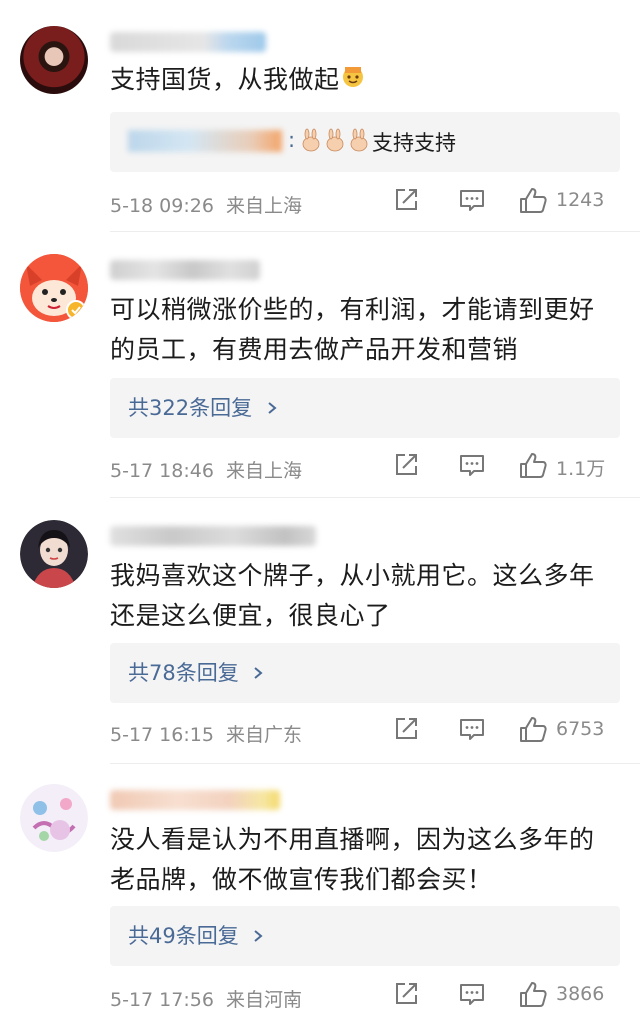 Image resolution: width=640 pixels, height=1016 pixels. Describe the element at coordinates (352, 575) in the screenshot. I see `comment-text-line: 我妈喜欢这个牌子，从小就用它。这么多年` at that location.